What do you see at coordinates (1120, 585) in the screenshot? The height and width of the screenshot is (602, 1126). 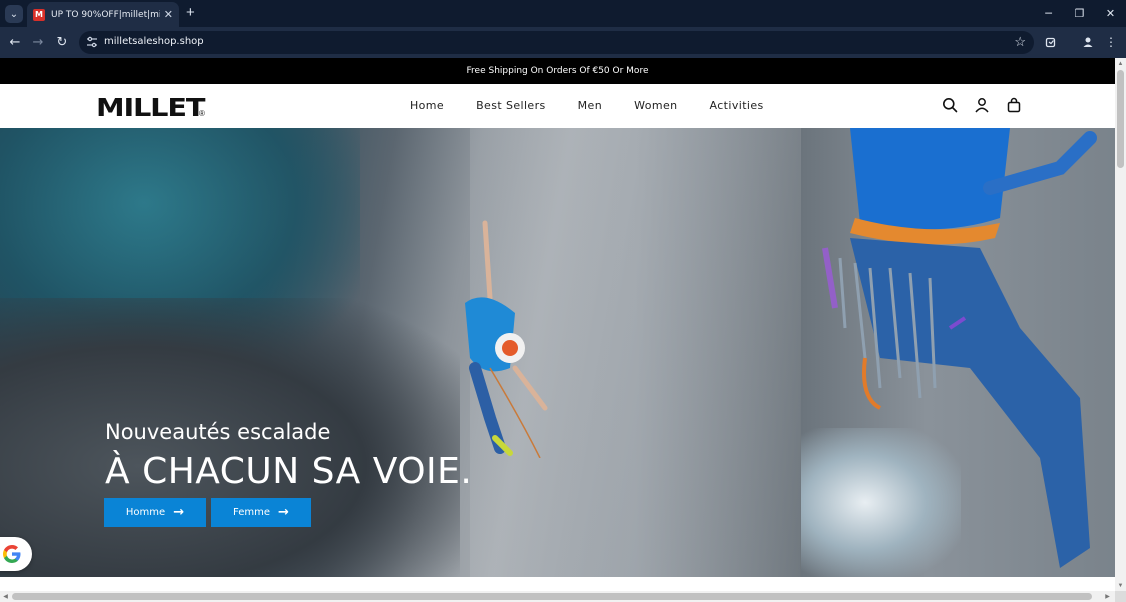 I see `scroll-down-icon: ▼` at bounding box center [1120, 585].